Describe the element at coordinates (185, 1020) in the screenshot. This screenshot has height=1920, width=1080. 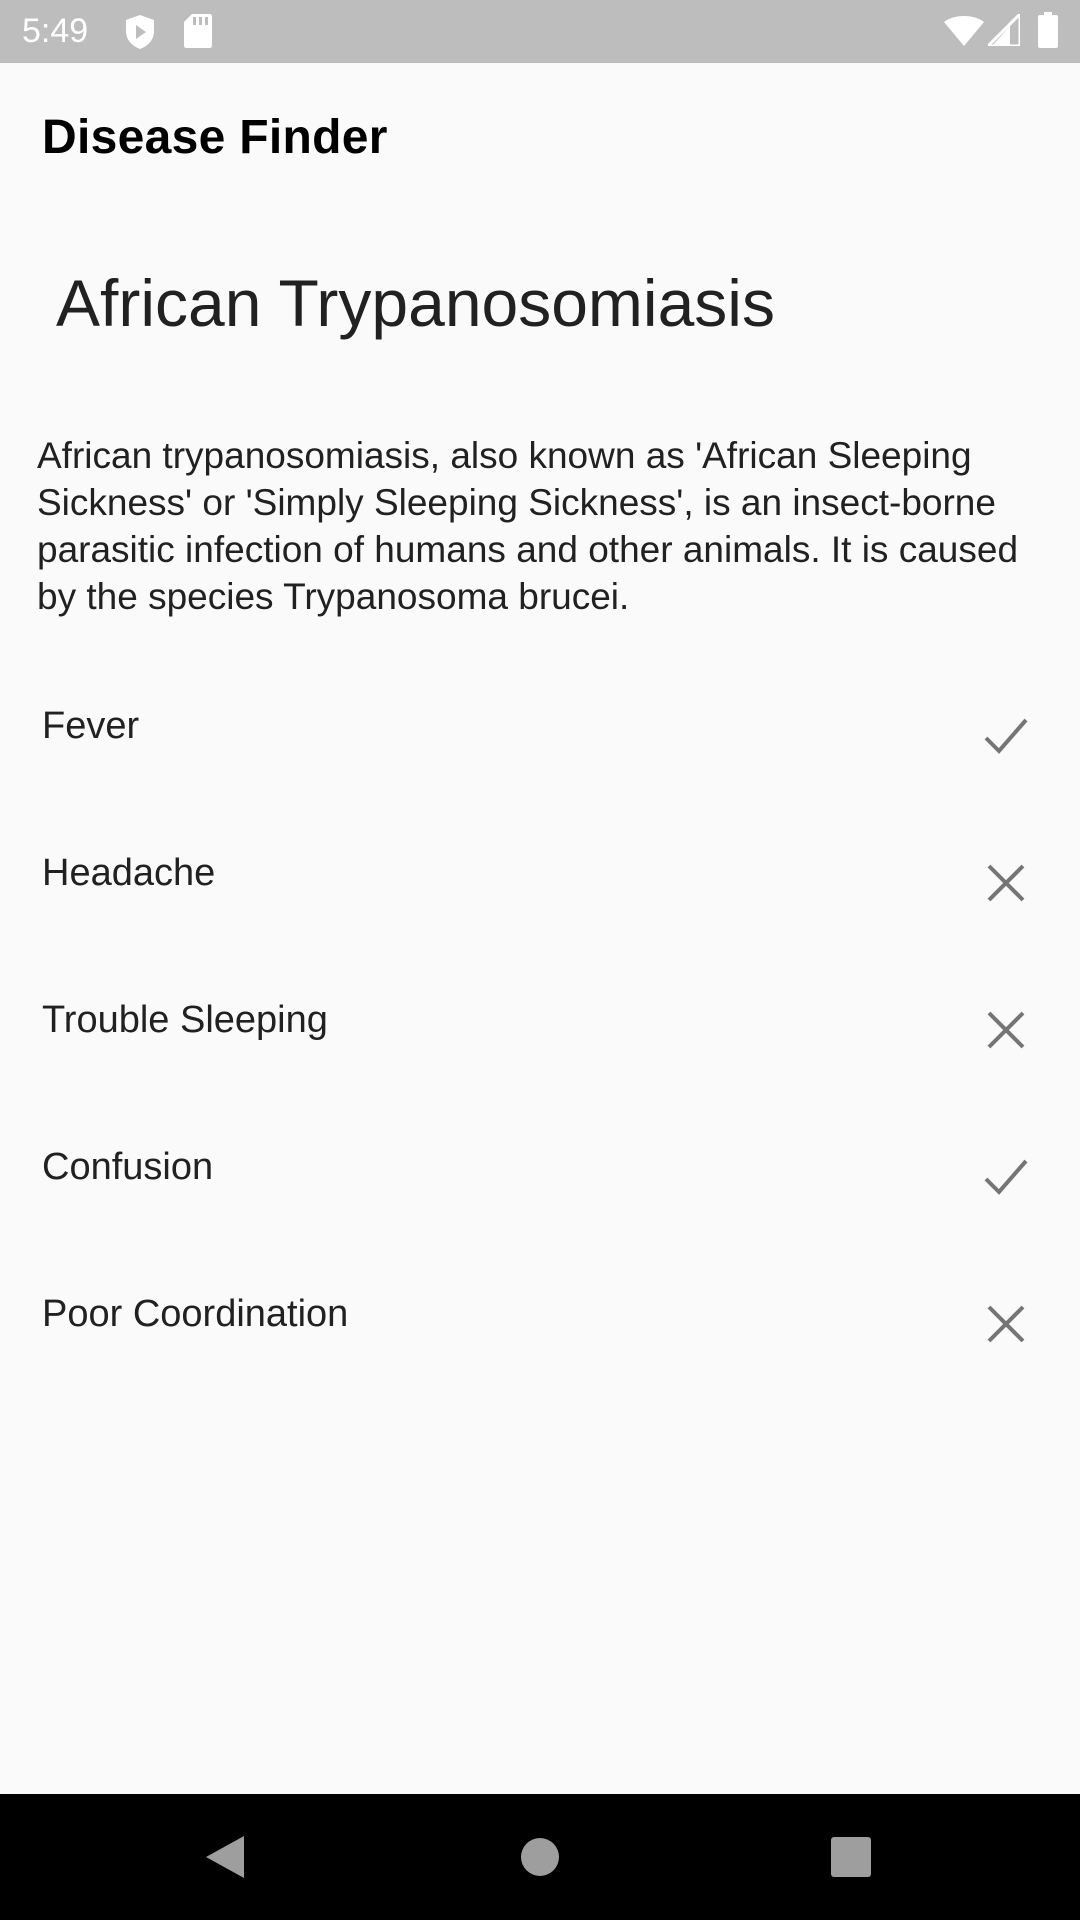
I see `symptom-label: Trouble Sleeping` at that location.